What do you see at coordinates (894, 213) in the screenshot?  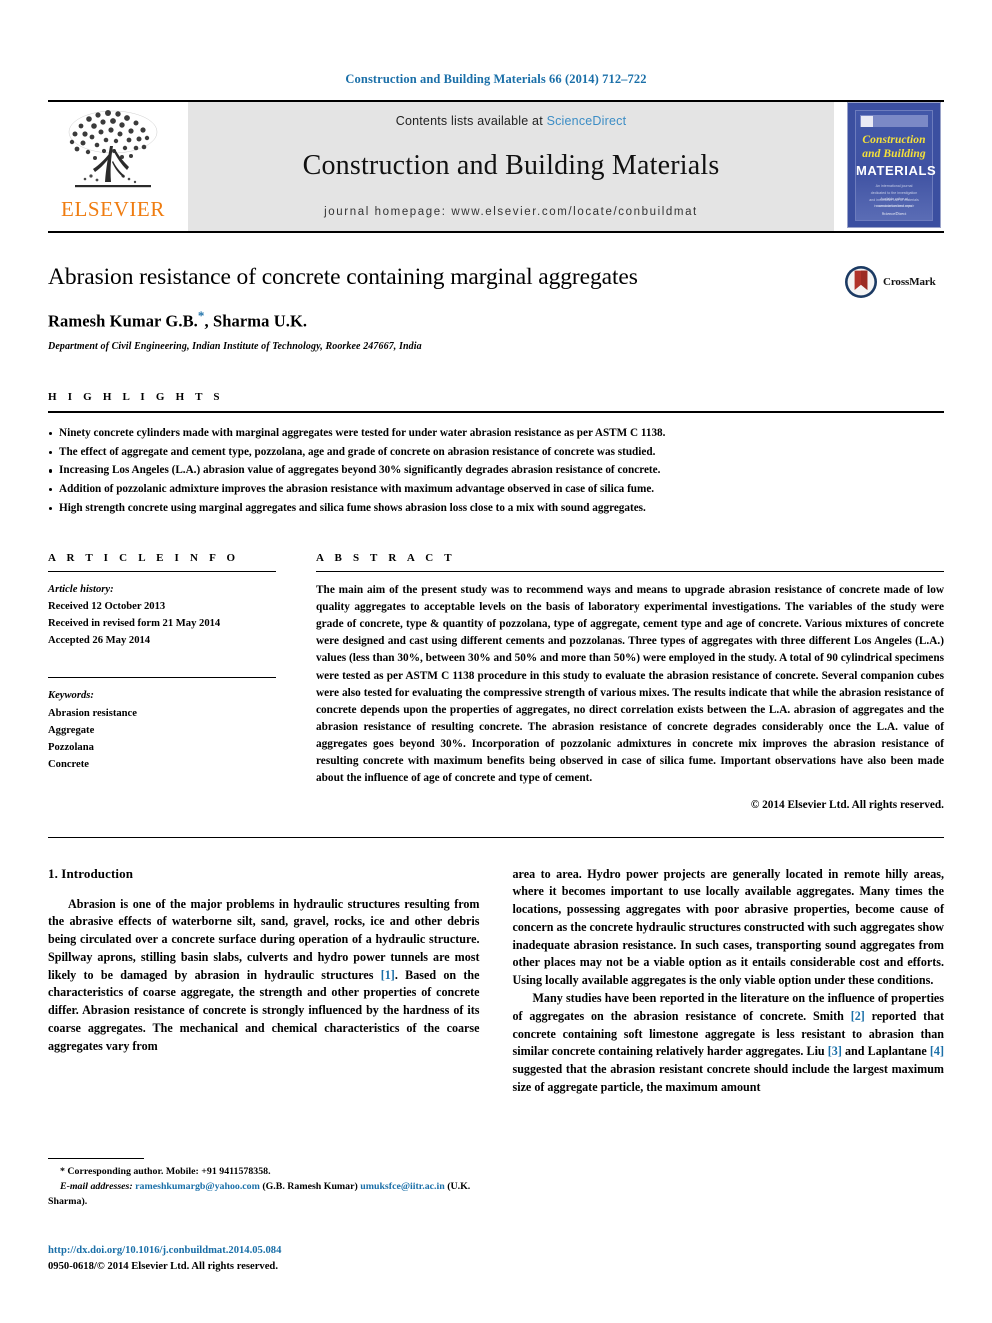 I see `cover-sciencedirect-text: ScienceDirect` at bounding box center [894, 213].